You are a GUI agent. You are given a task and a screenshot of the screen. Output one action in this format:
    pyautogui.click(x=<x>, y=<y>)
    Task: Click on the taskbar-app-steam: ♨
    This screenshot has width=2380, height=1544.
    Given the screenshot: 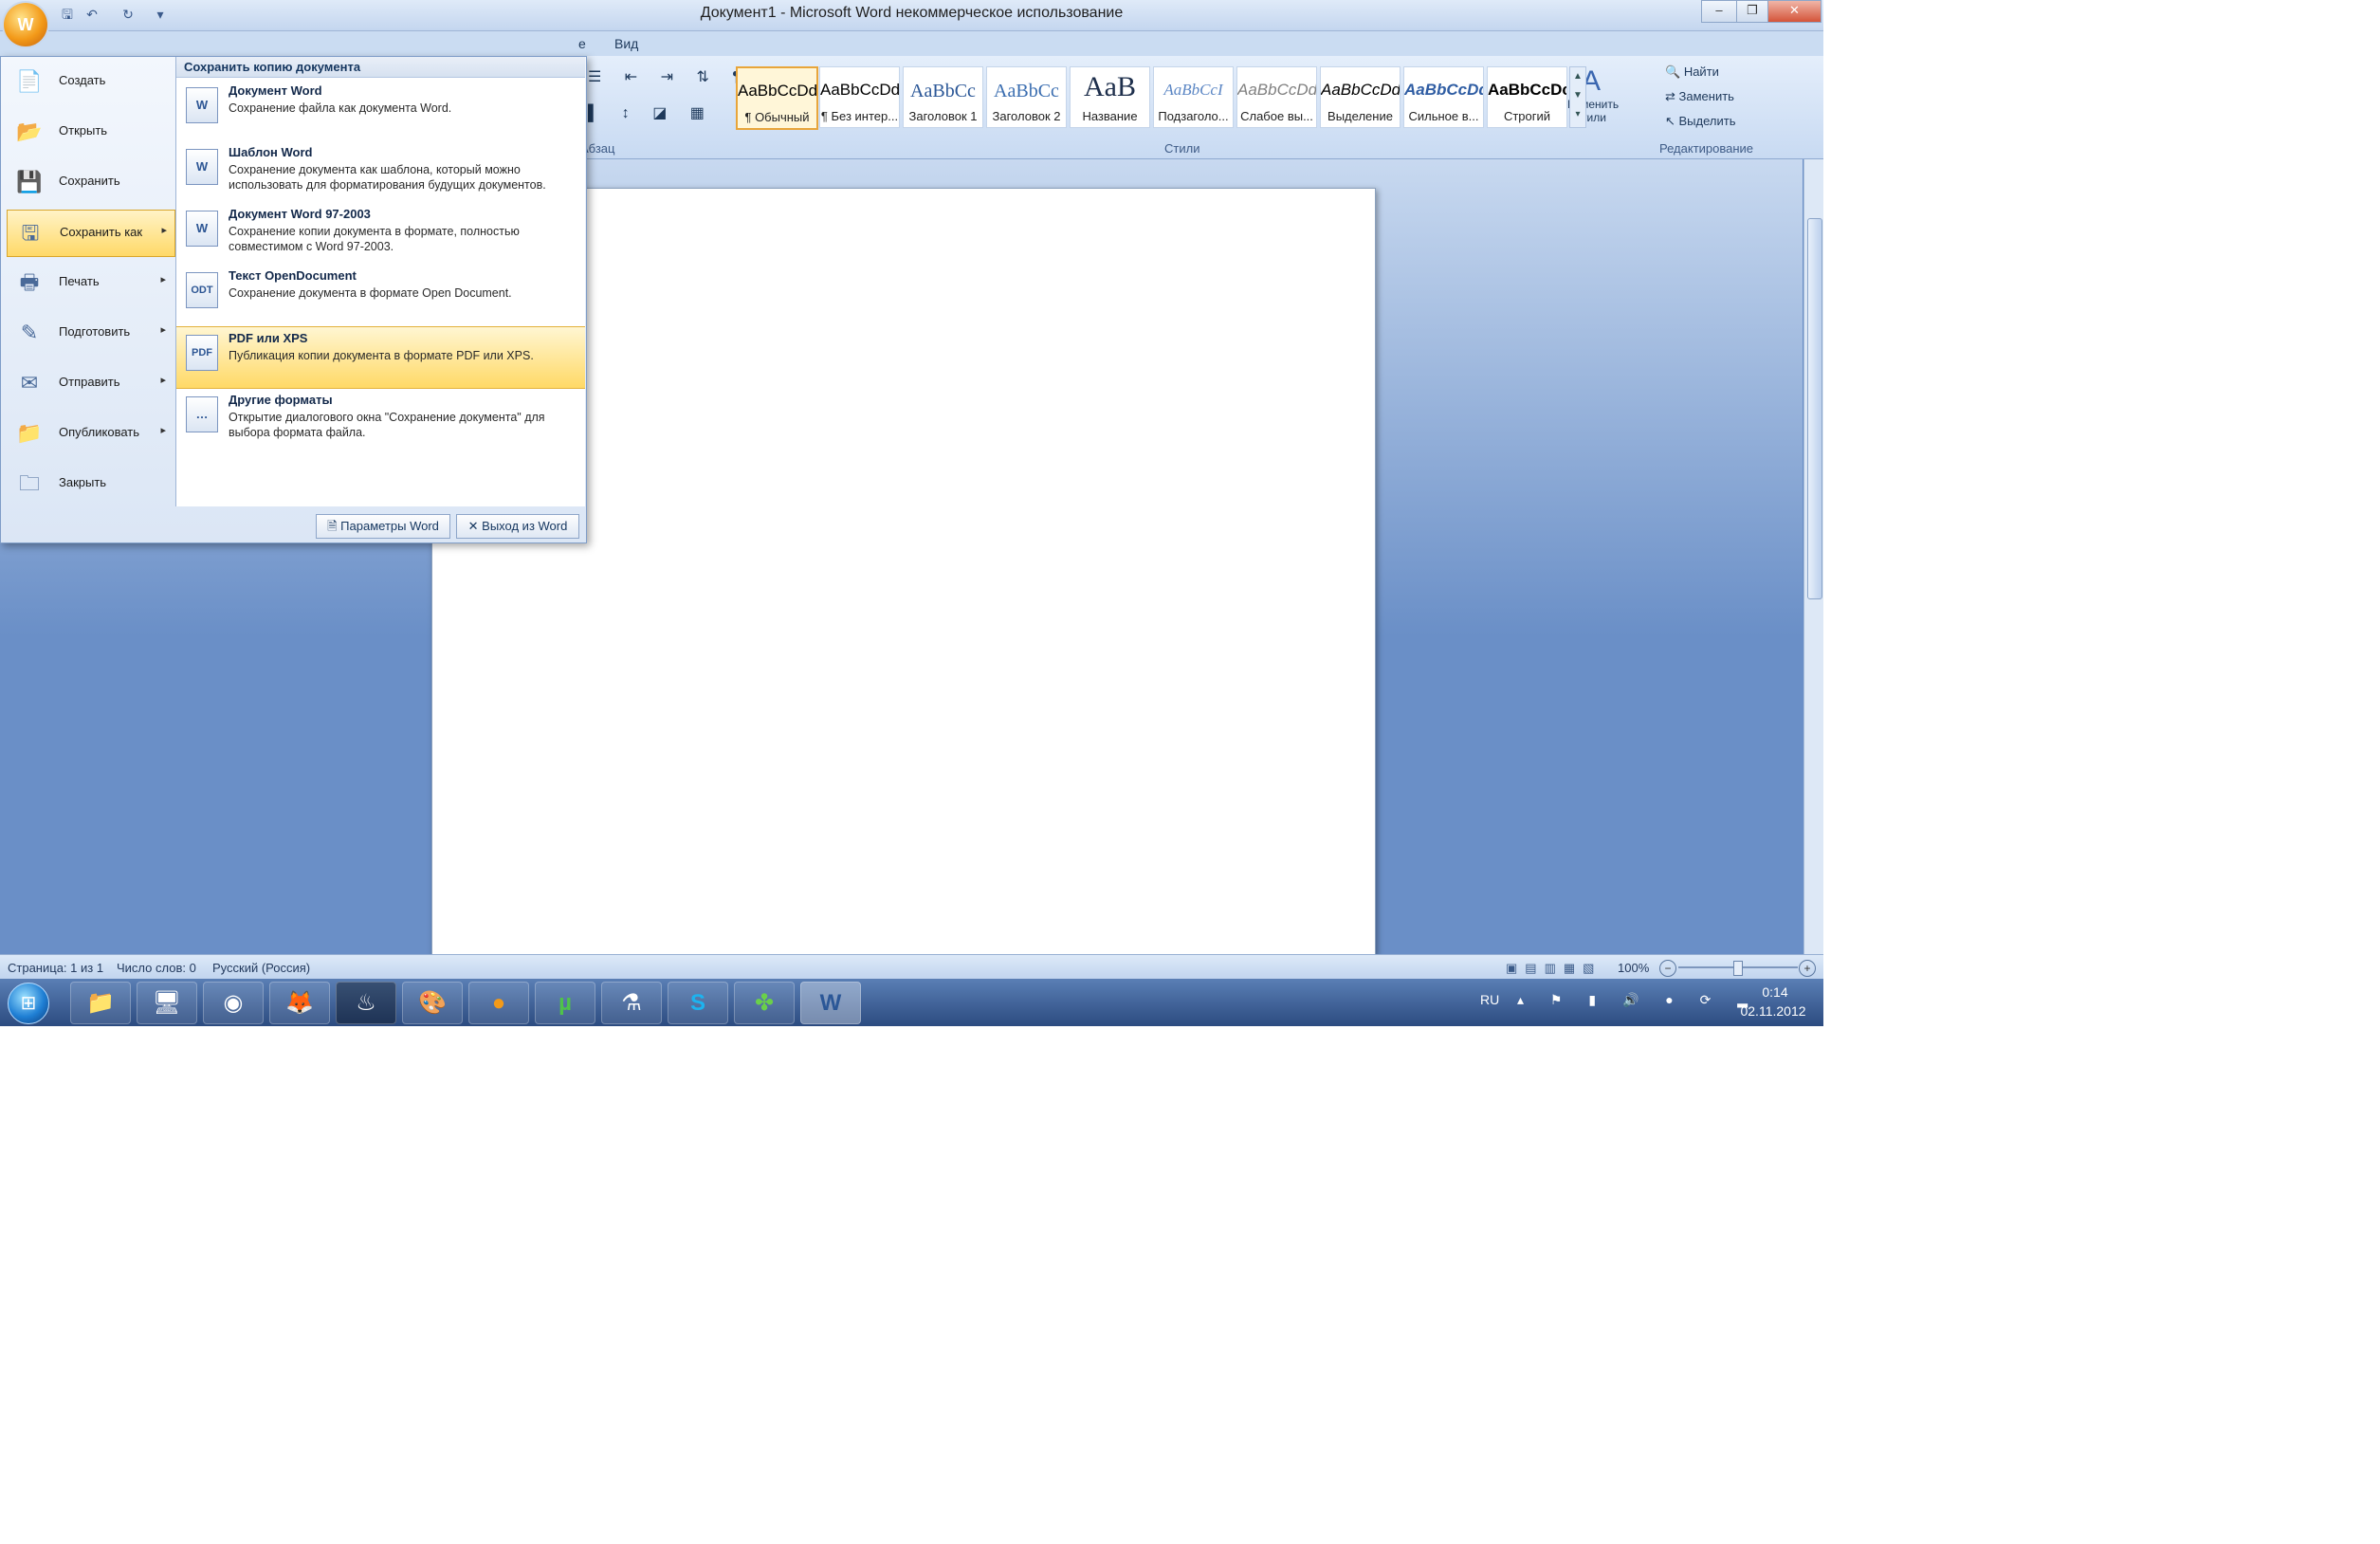 What is the action you would take?
    pyautogui.click(x=366, y=1003)
    